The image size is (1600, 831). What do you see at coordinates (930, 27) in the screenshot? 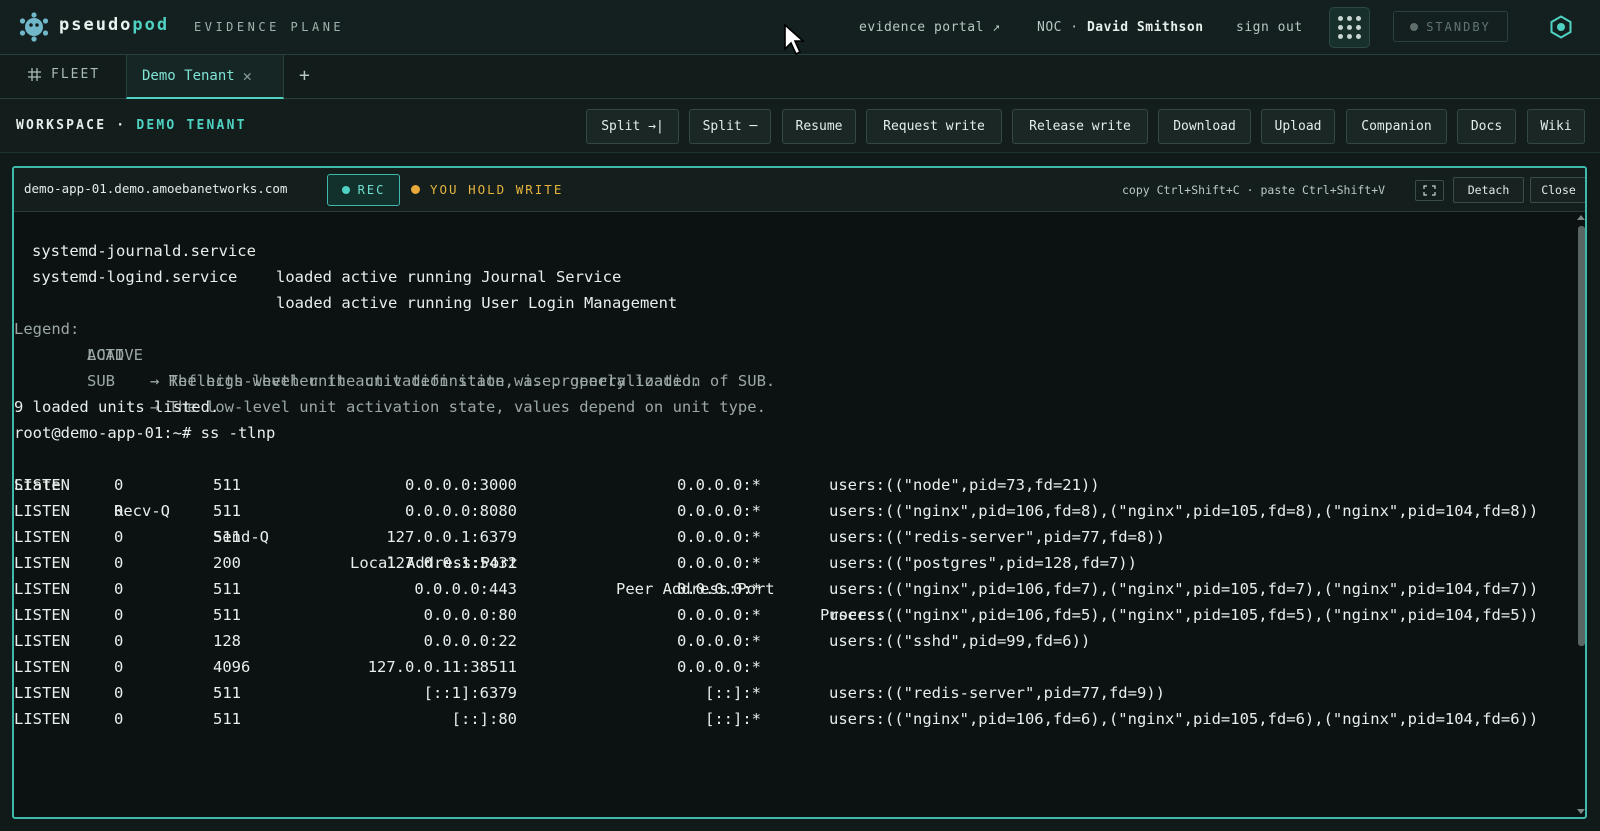
I see `evidence-portal-link: evidence portal ↗` at bounding box center [930, 27].